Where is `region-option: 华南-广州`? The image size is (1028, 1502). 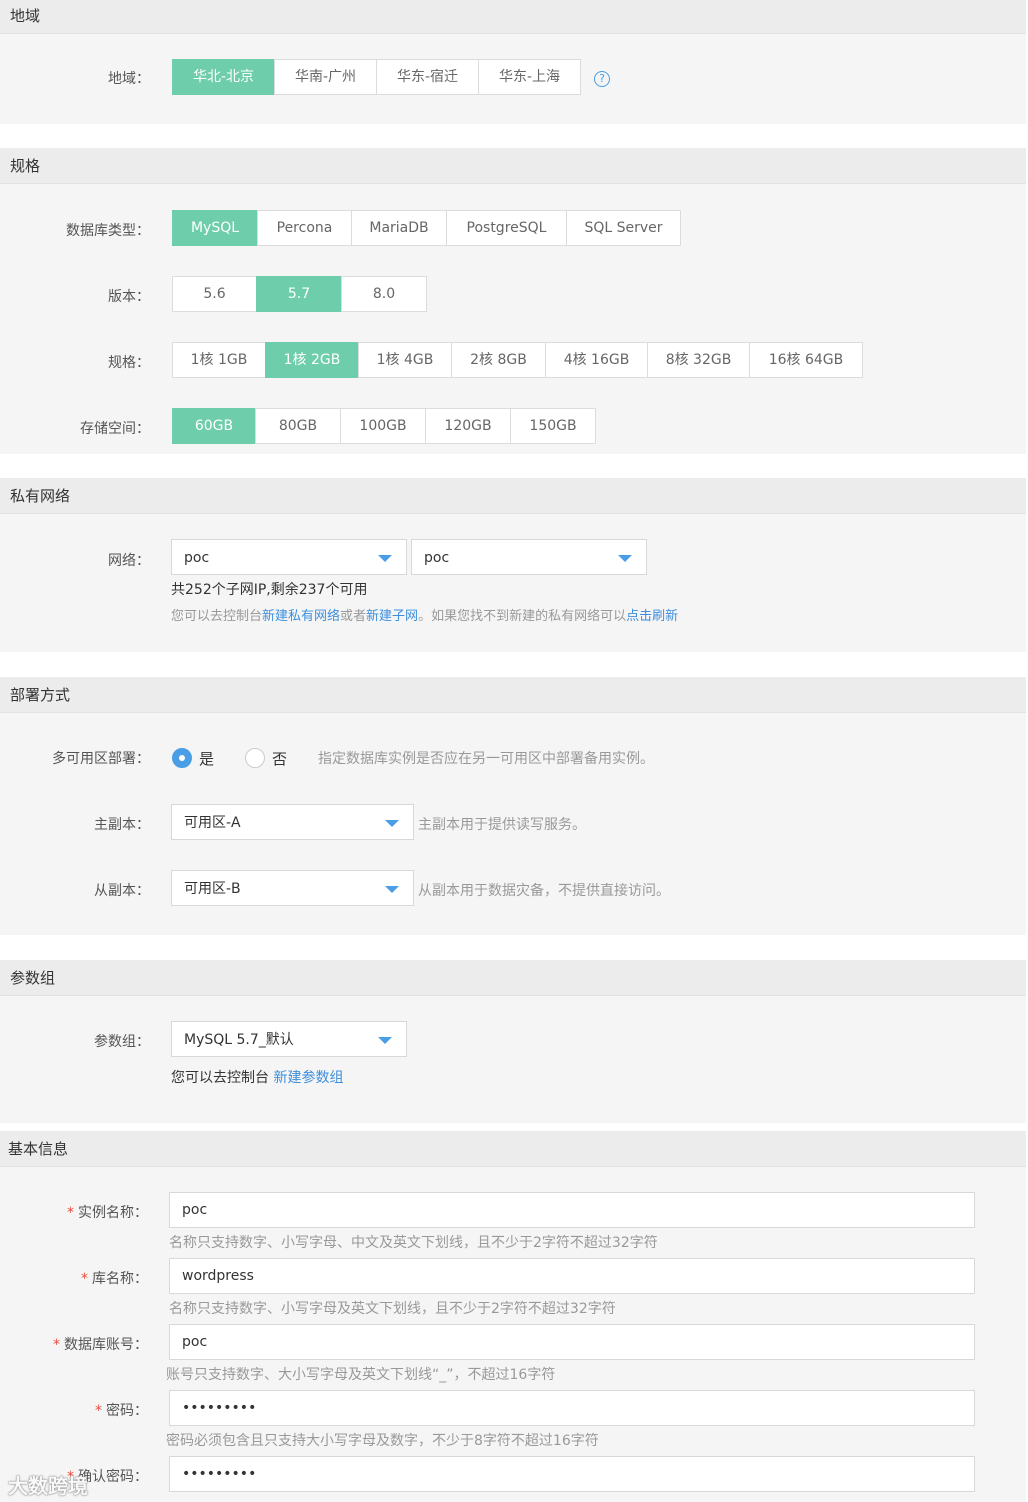
region-option: 华南-广州 is located at coordinates (325, 77).